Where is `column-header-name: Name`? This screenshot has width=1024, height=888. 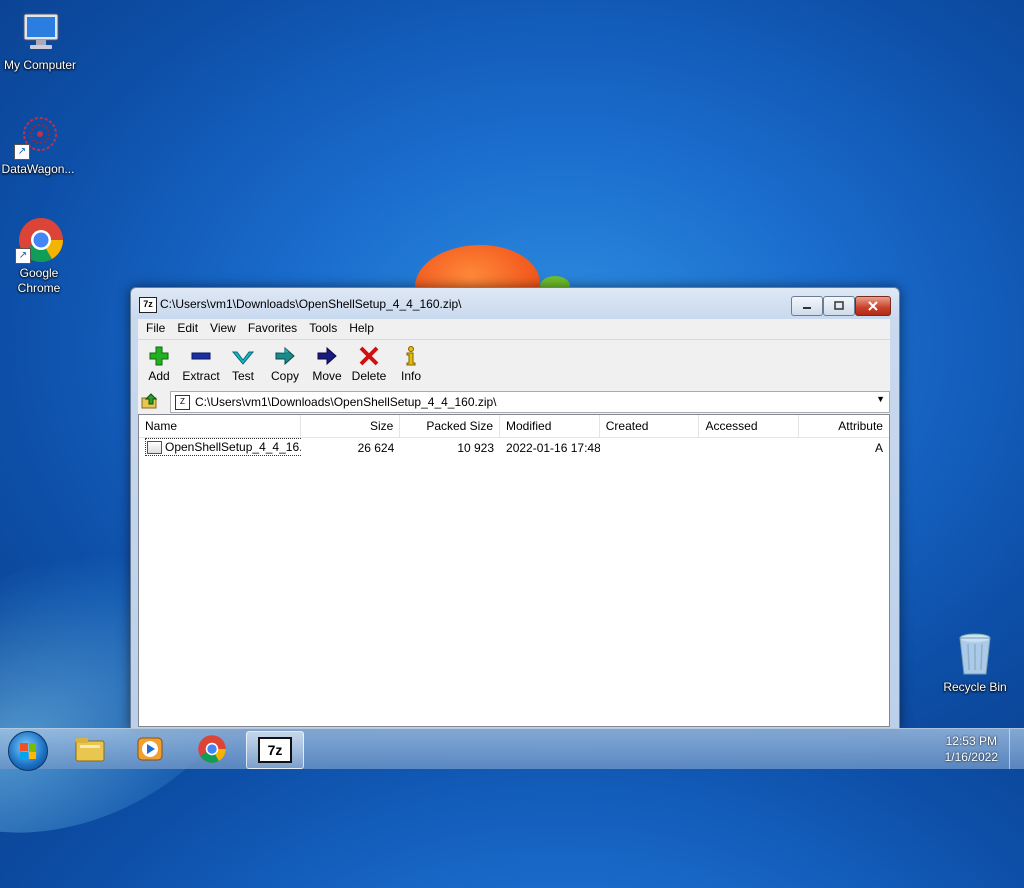 column-header-name: Name is located at coordinates (220, 426).